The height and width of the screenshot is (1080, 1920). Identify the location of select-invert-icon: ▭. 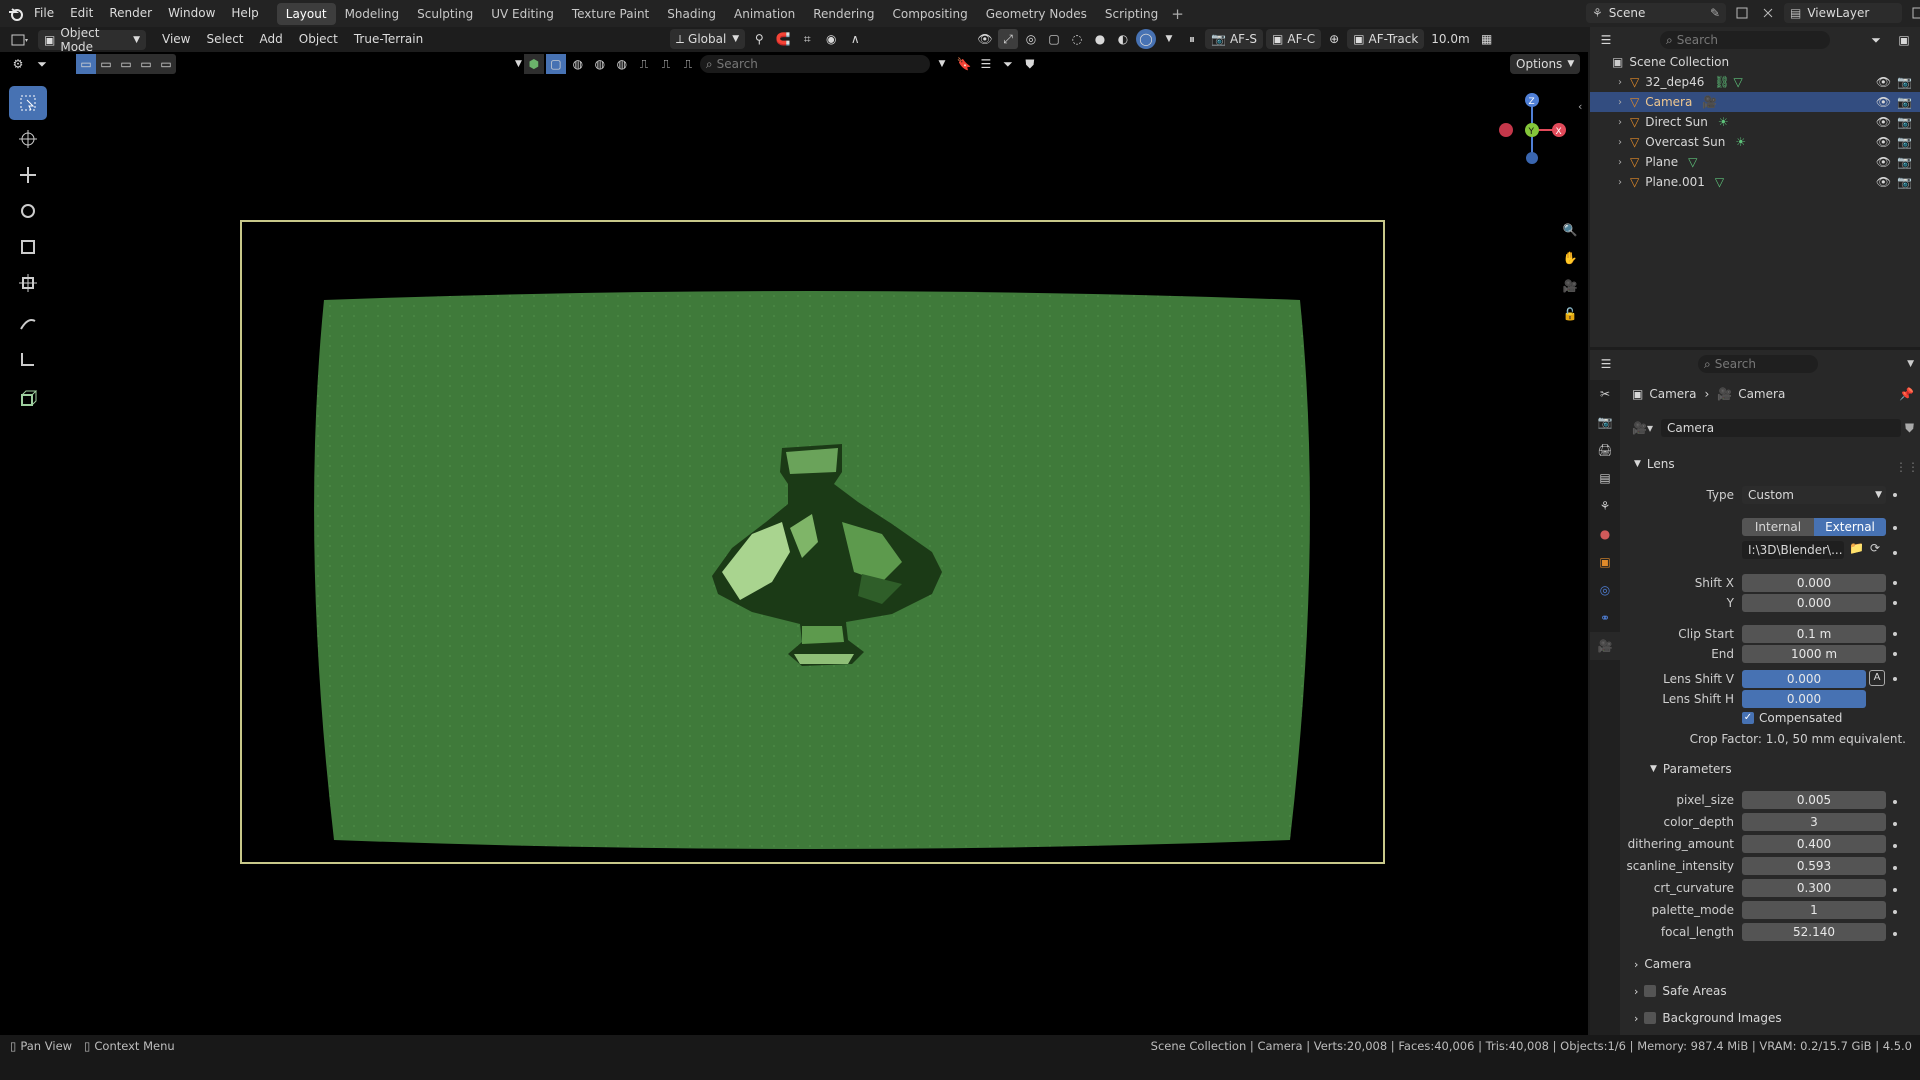
(146, 64).